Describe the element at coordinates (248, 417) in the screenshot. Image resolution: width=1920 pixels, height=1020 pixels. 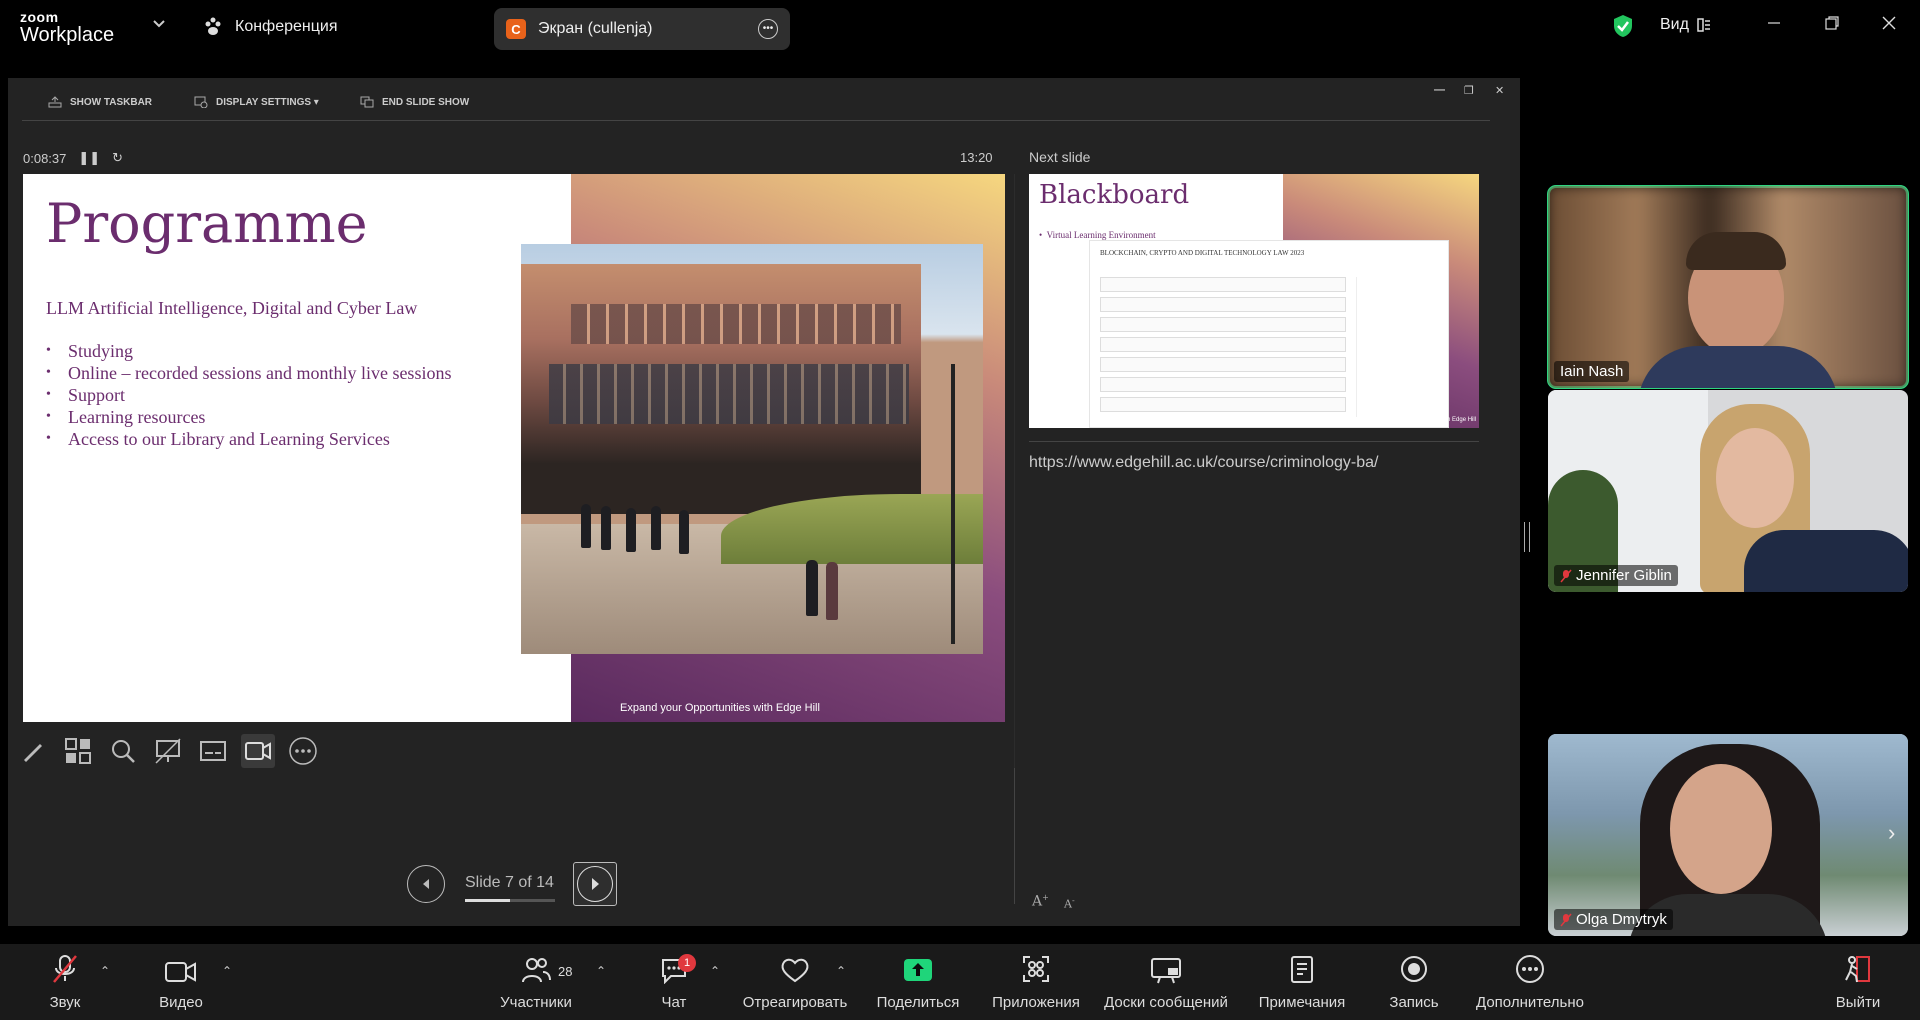
I see `slide-bullet: Learning resources` at that location.